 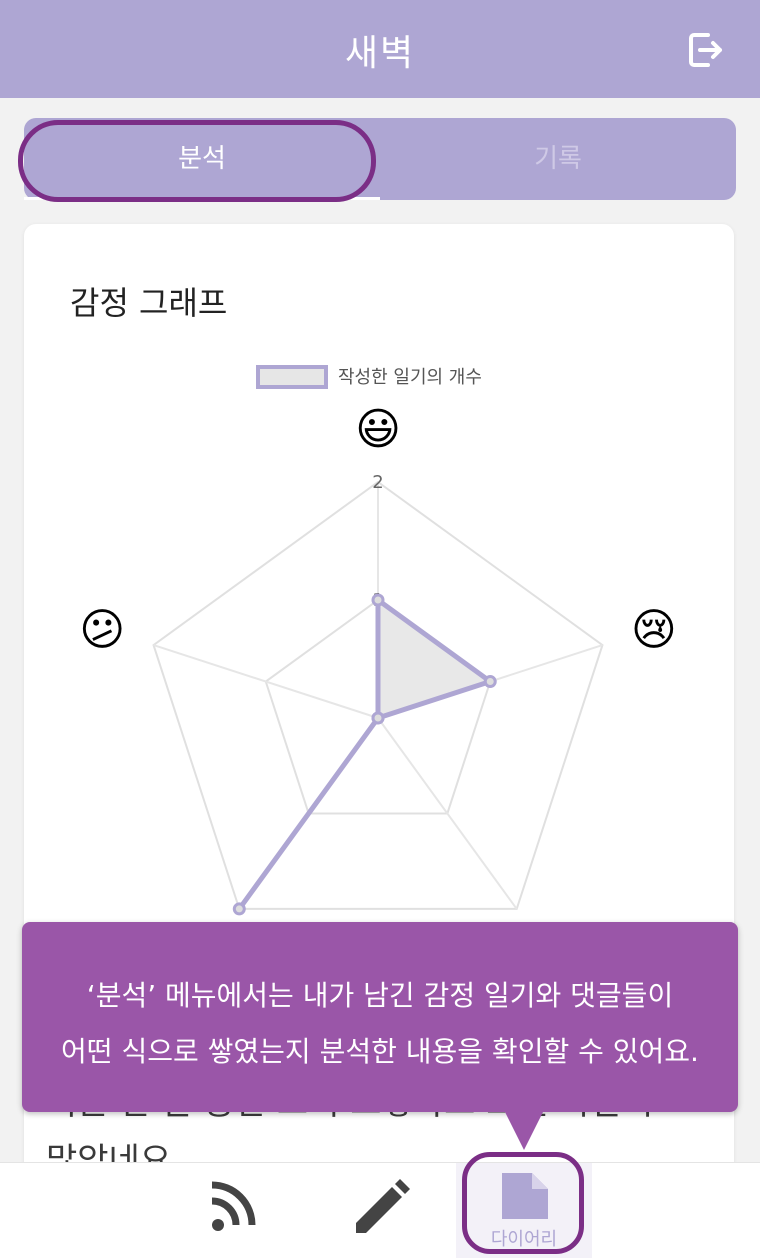 I want to click on bottom-nav: 다이어리, so click(x=380, y=1210).